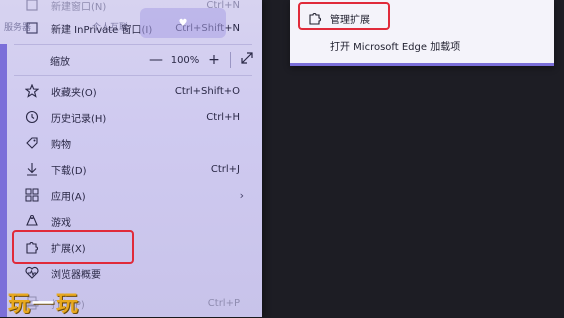 This screenshot has height=318, width=564. What do you see at coordinates (32, 117) in the screenshot?
I see `history-icon` at bounding box center [32, 117].